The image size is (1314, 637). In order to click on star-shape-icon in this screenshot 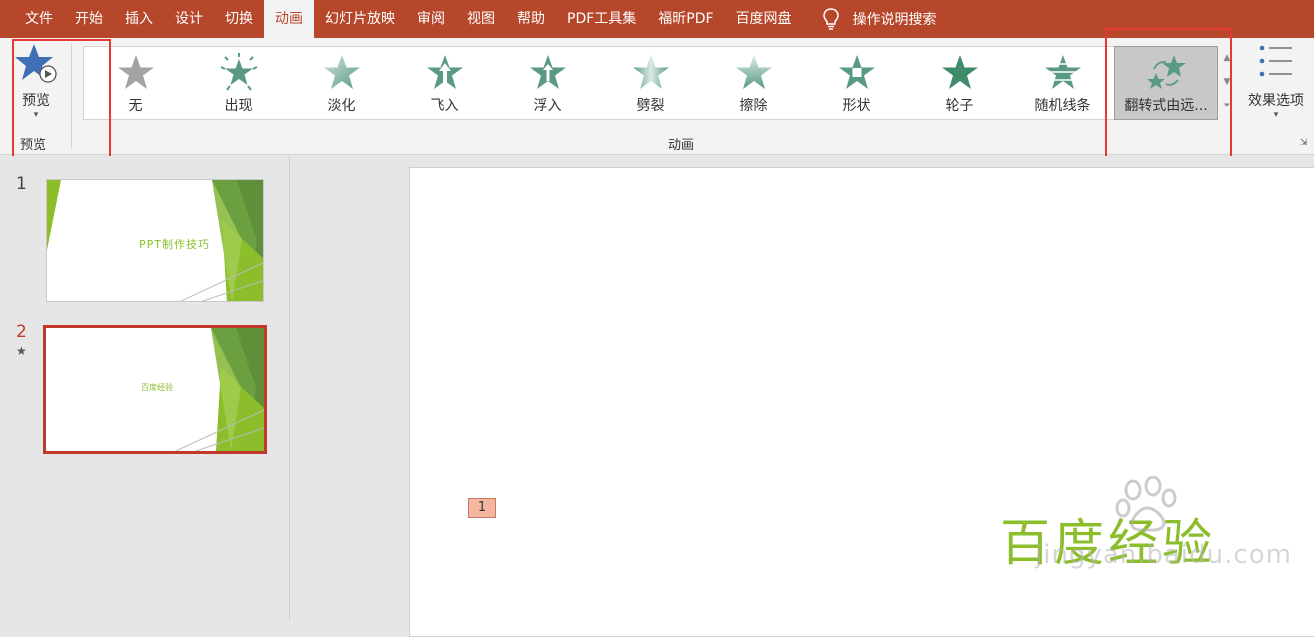, I will do `click(856, 72)`.